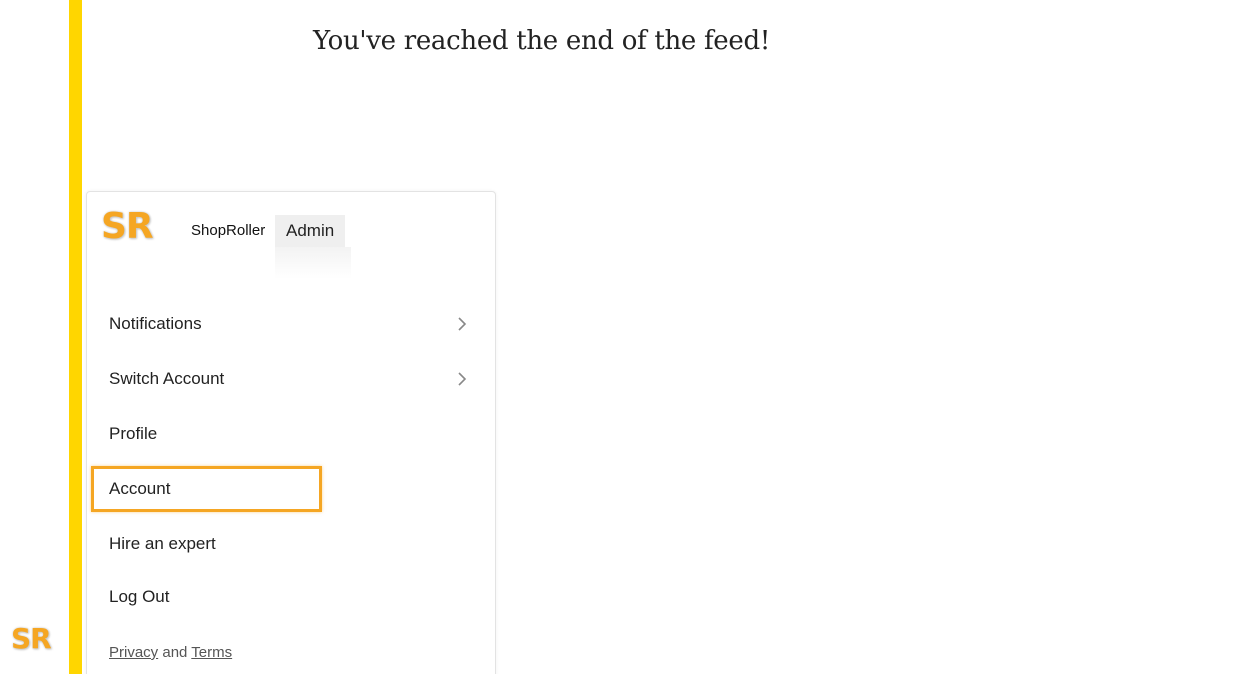 The width and height of the screenshot is (1243, 674). What do you see at coordinates (289, 597) in the screenshot?
I see `menu-item-log-out: Log Out` at bounding box center [289, 597].